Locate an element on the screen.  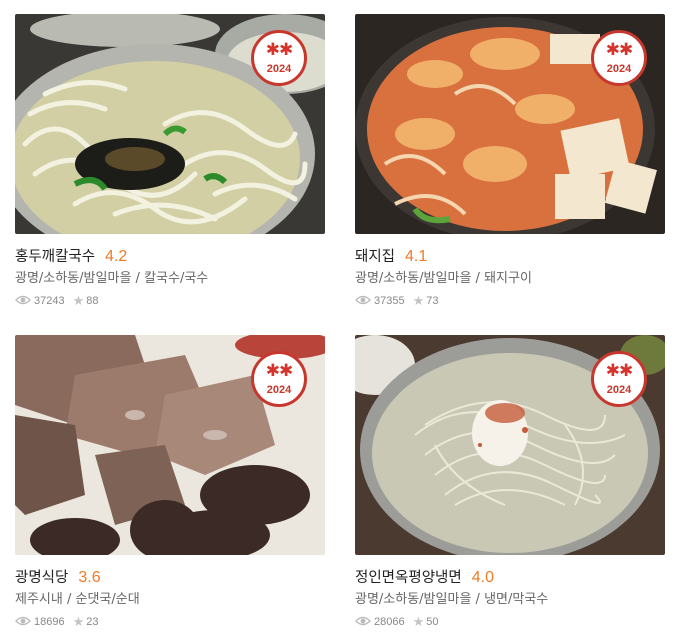
restaurant-stats: 28066 ★ 50 is located at coordinates (510, 622).